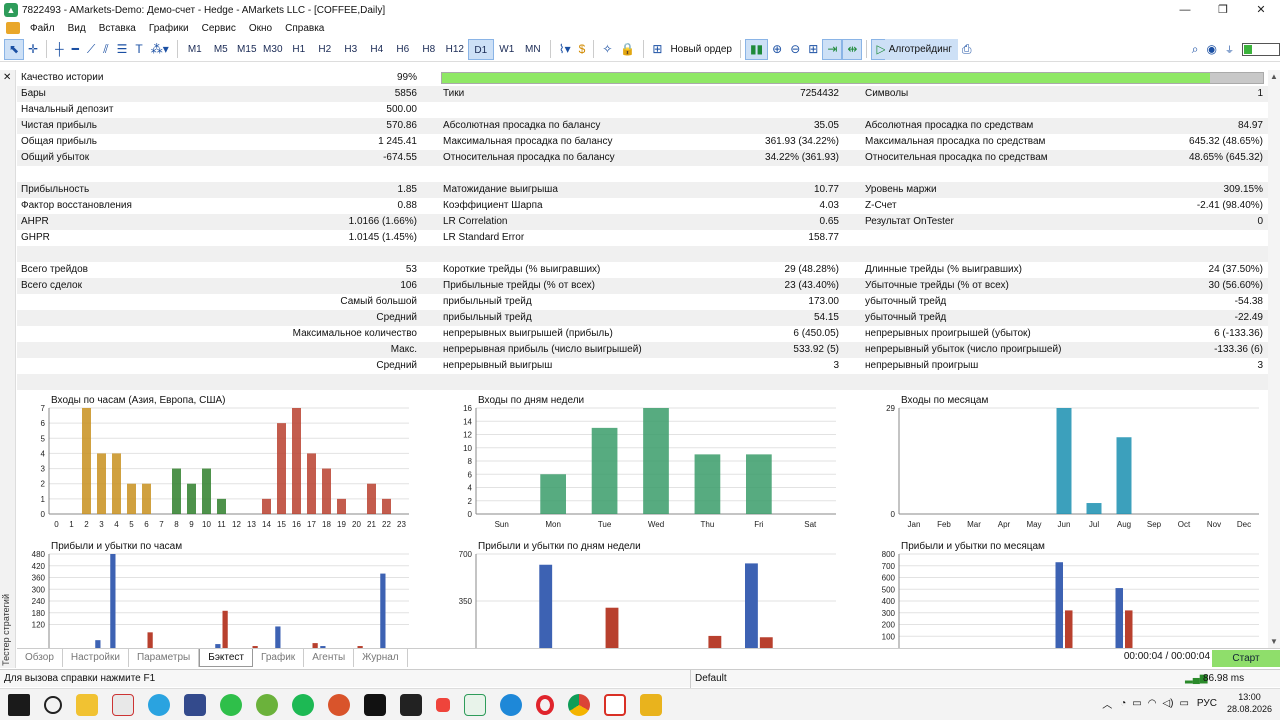 The height and width of the screenshot is (720, 1280). What do you see at coordinates (1183, 703) in the screenshot?
I see `battery-icon: ▭` at bounding box center [1183, 703].